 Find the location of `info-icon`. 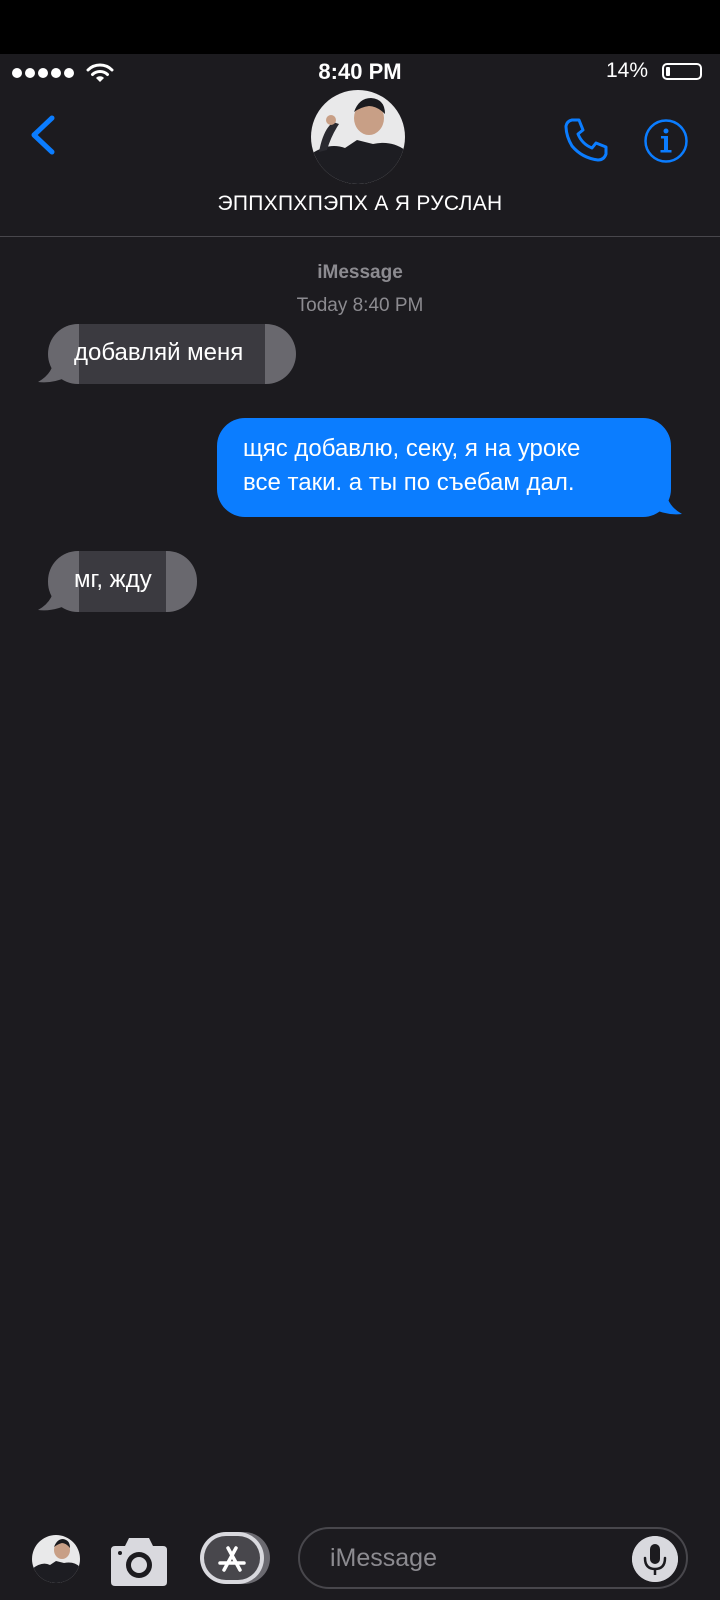

info-icon is located at coordinates (666, 141).